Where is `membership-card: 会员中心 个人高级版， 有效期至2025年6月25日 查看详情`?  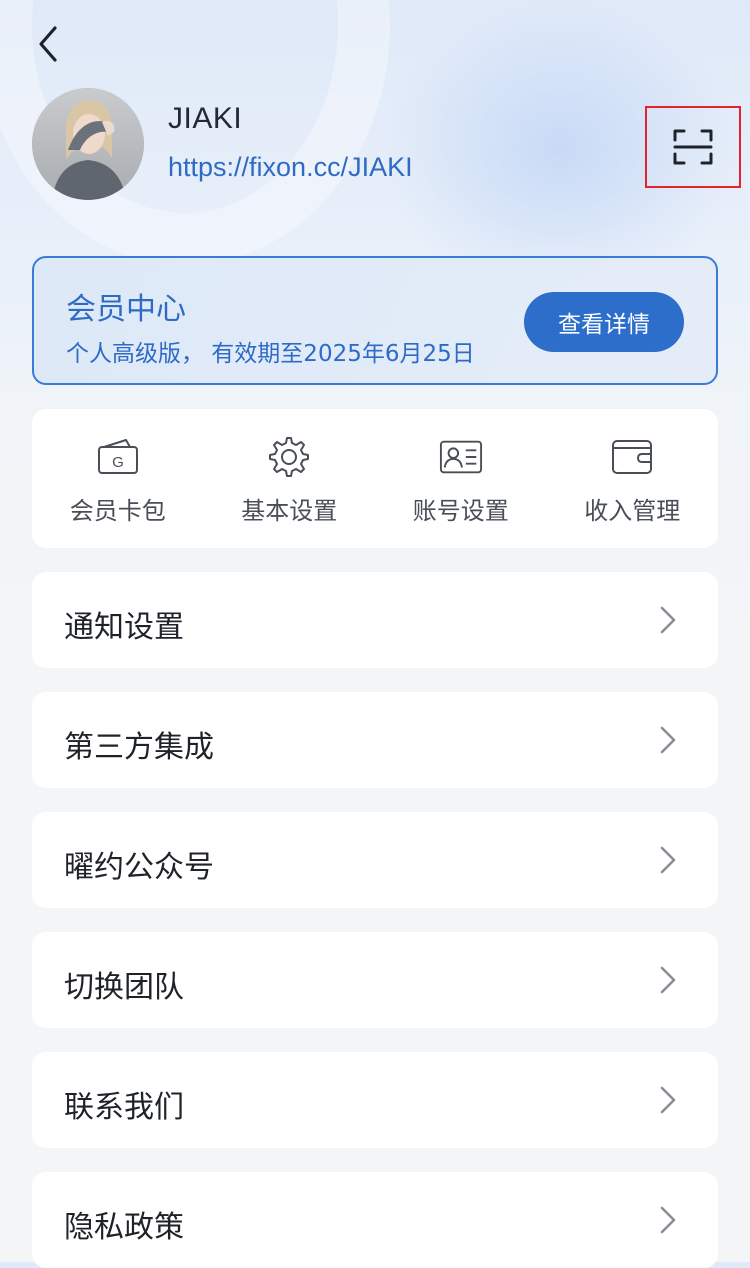 membership-card: 会员中心 个人高级版， 有效期至2025年6月25日 查看详情 is located at coordinates (375, 320).